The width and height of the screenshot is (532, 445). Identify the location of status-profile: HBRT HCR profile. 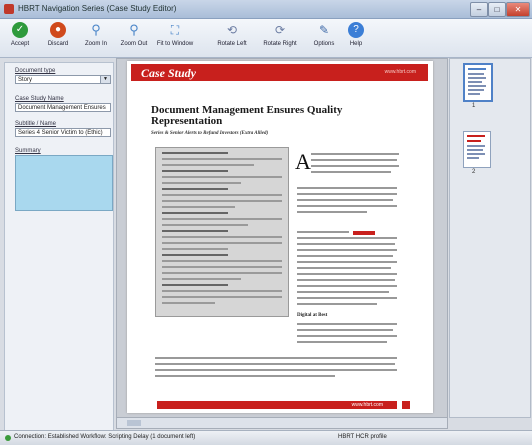
(362, 437).